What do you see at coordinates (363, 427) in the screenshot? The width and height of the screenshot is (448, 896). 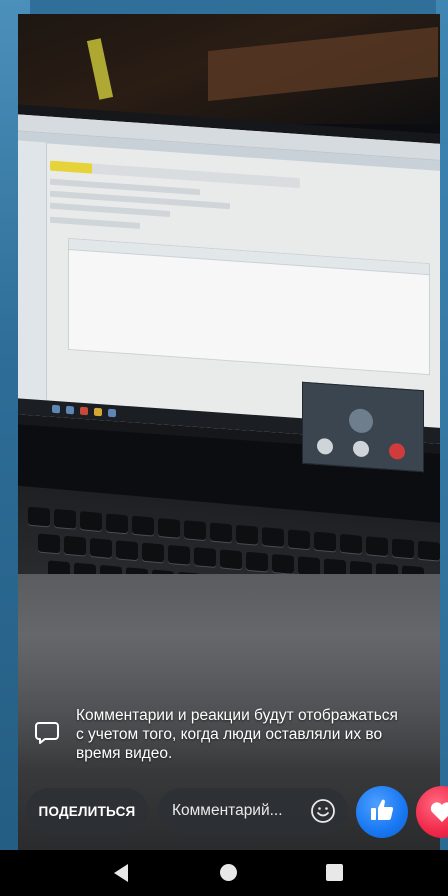 I see `video-call-window-image` at bounding box center [363, 427].